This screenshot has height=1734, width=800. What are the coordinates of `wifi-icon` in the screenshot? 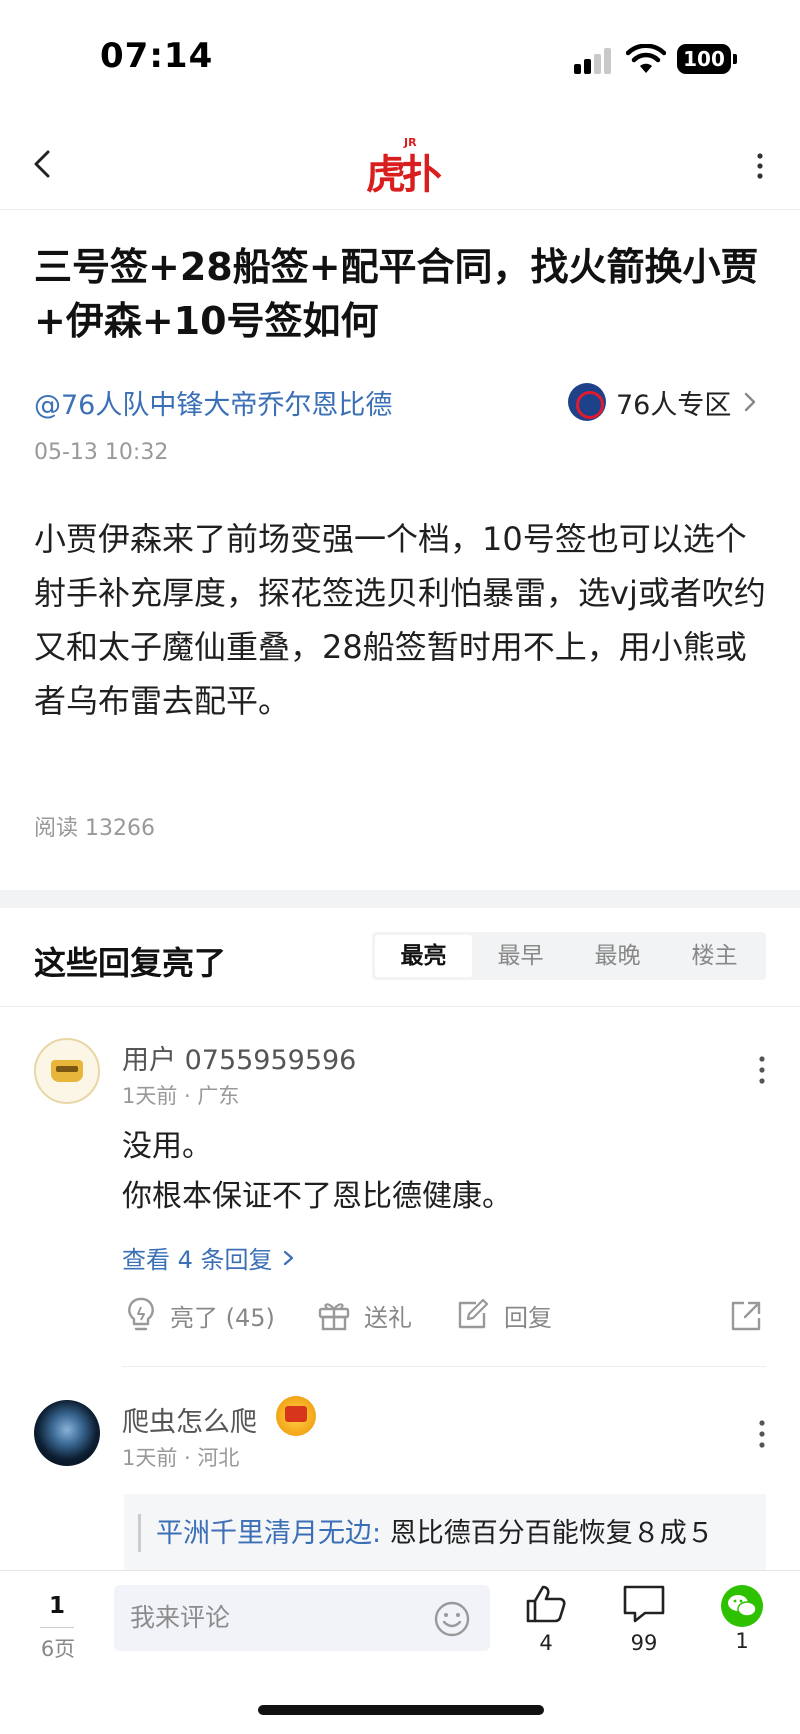 It's located at (646, 58).